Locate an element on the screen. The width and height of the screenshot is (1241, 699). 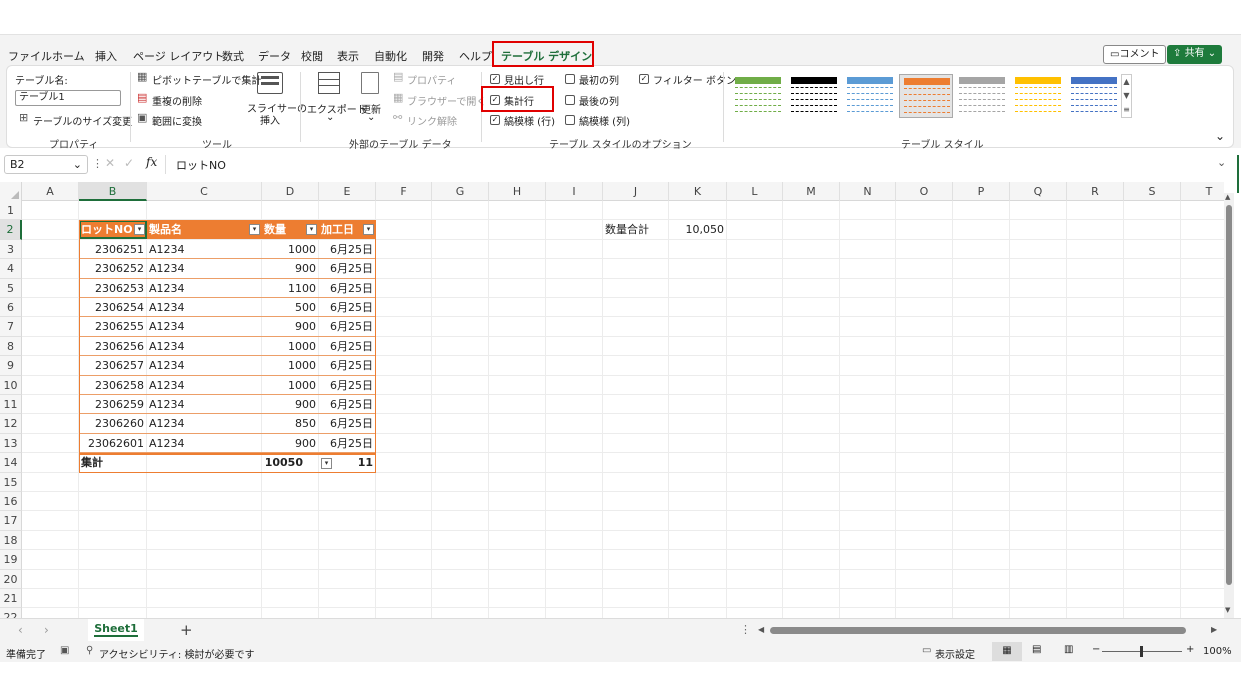
banded-columns-checkbox is located at coordinates (570, 120).